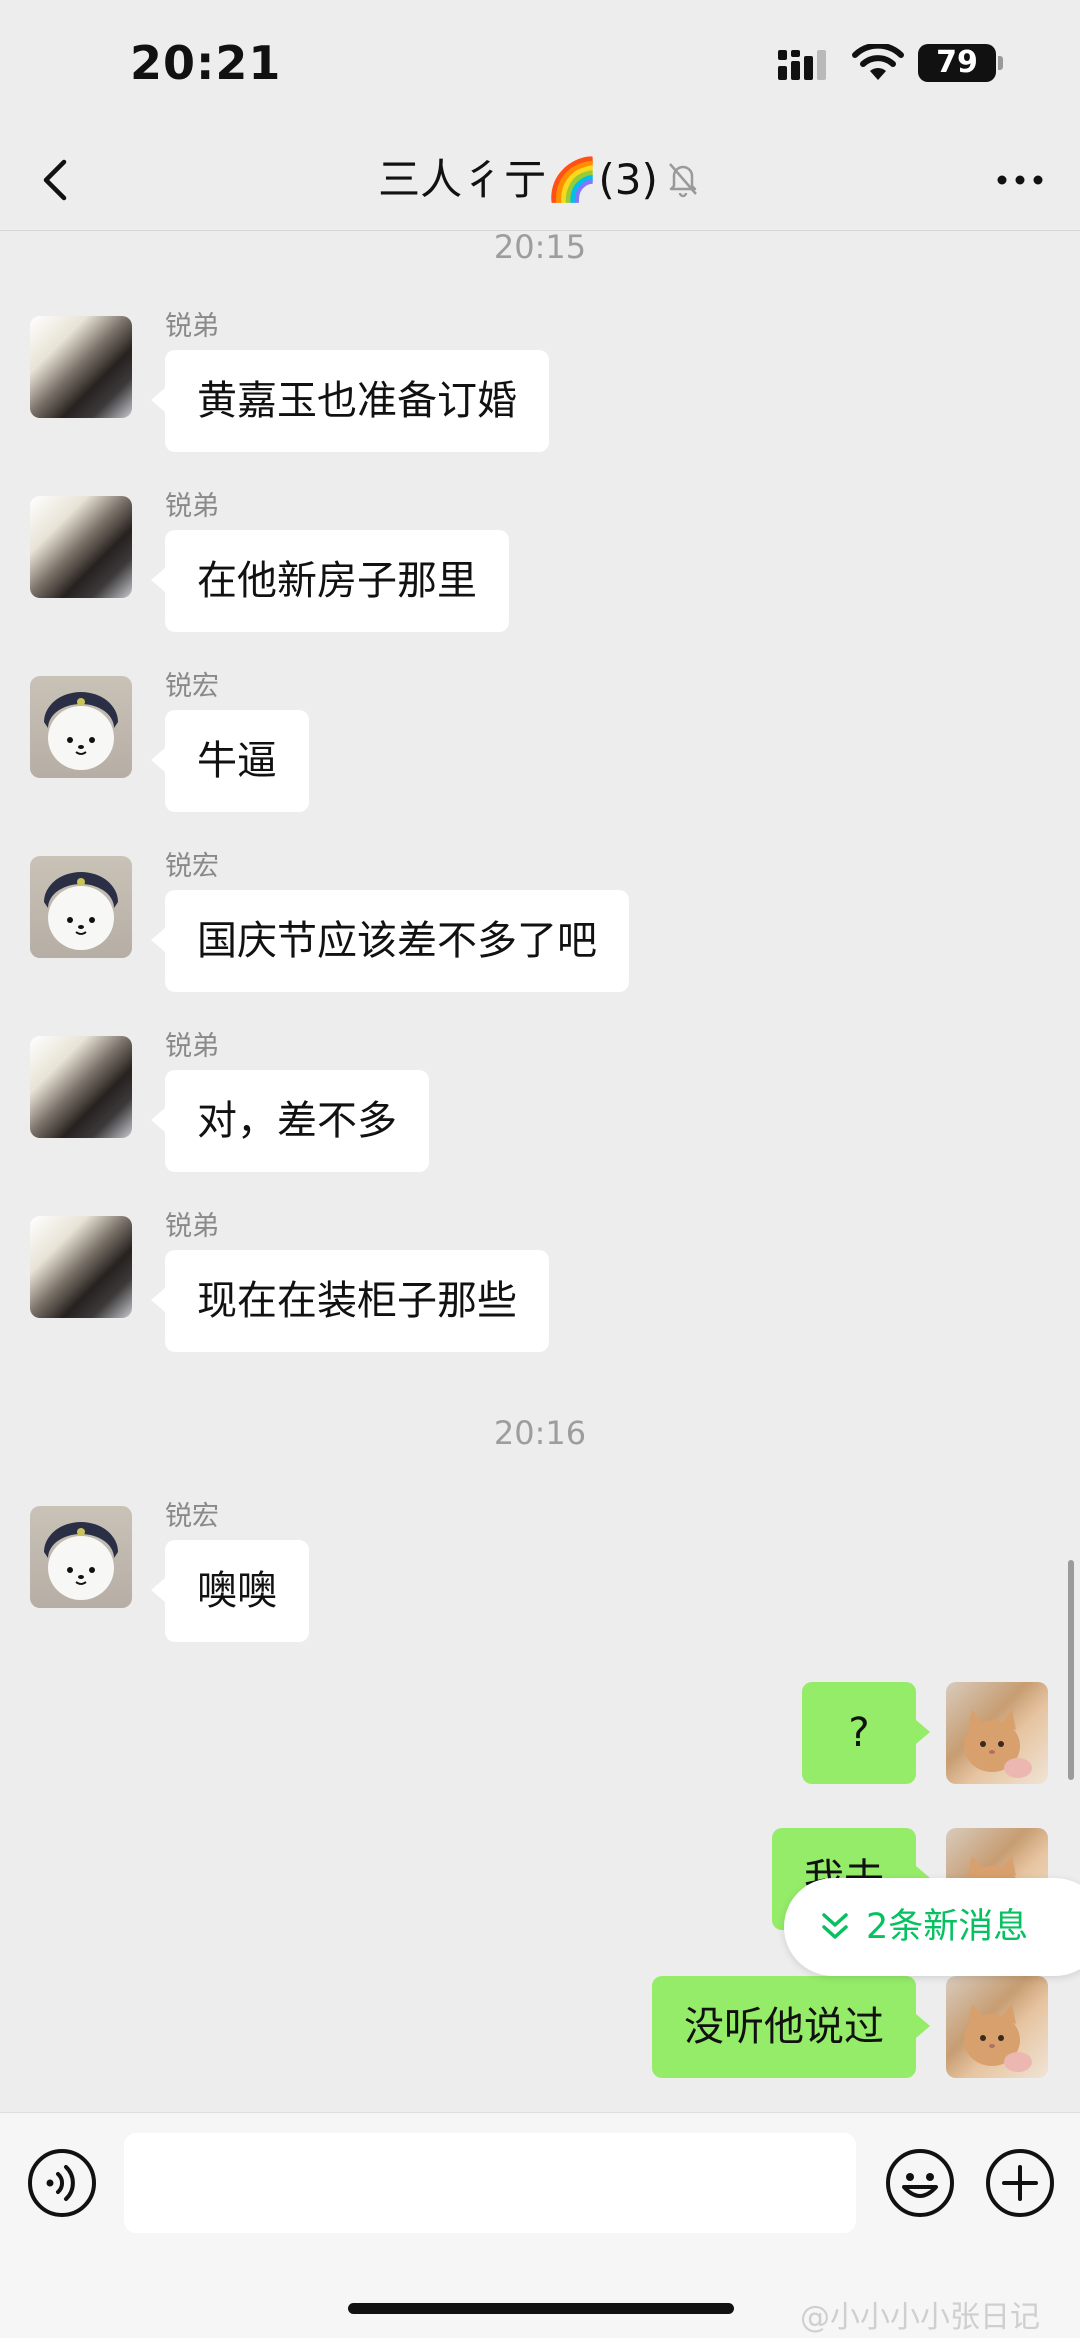 Image resolution: width=1080 pixels, height=2338 pixels. What do you see at coordinates (947, 1927) in the screenshot?
I see `new-messages-label: 2条新消息` at bounding box center [947, 1927].